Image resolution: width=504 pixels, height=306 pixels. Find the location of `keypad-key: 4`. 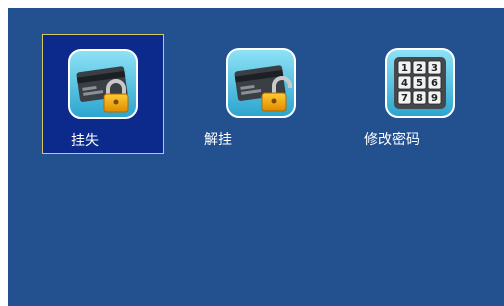

keypad-key: 4 is located at coordinates (404, 82).